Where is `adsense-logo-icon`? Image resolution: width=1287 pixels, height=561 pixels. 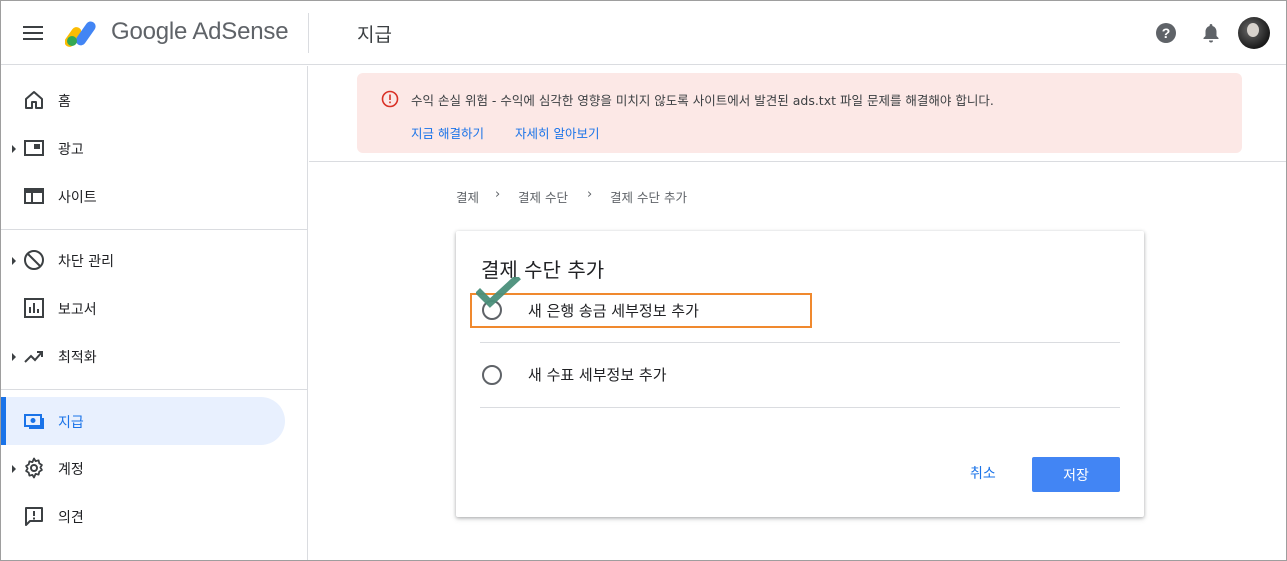 adsense-logo-icon is located at coordinates (80, 34).